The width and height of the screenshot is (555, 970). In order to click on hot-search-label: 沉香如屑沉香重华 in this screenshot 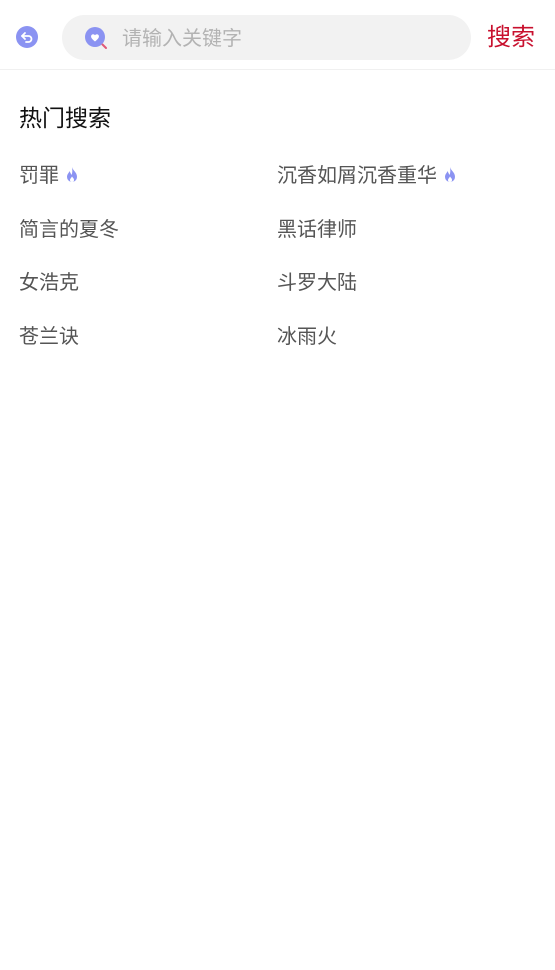, I will do `click(357, 175)`.